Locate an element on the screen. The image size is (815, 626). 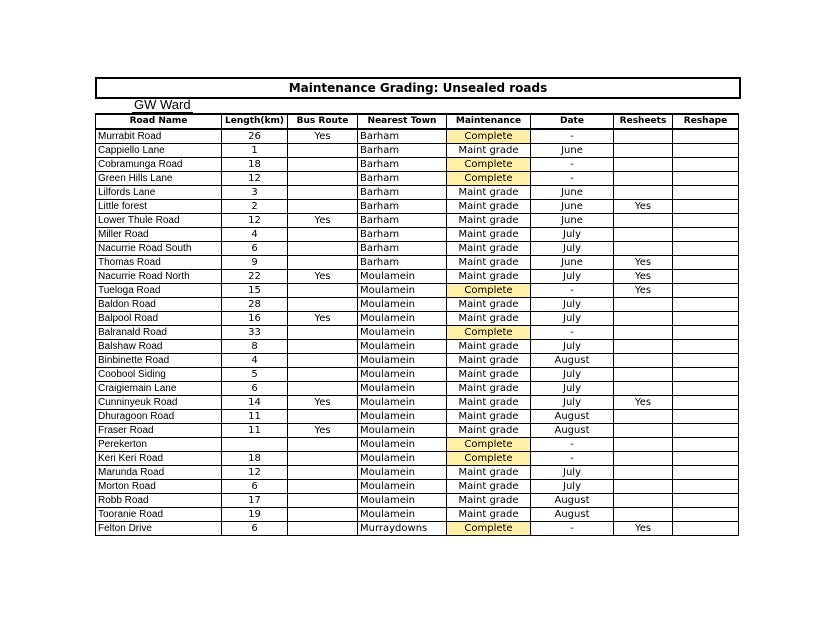
table-row: Balranald Road 33 Moulamein Complete - is located at coordinates (417, 332).